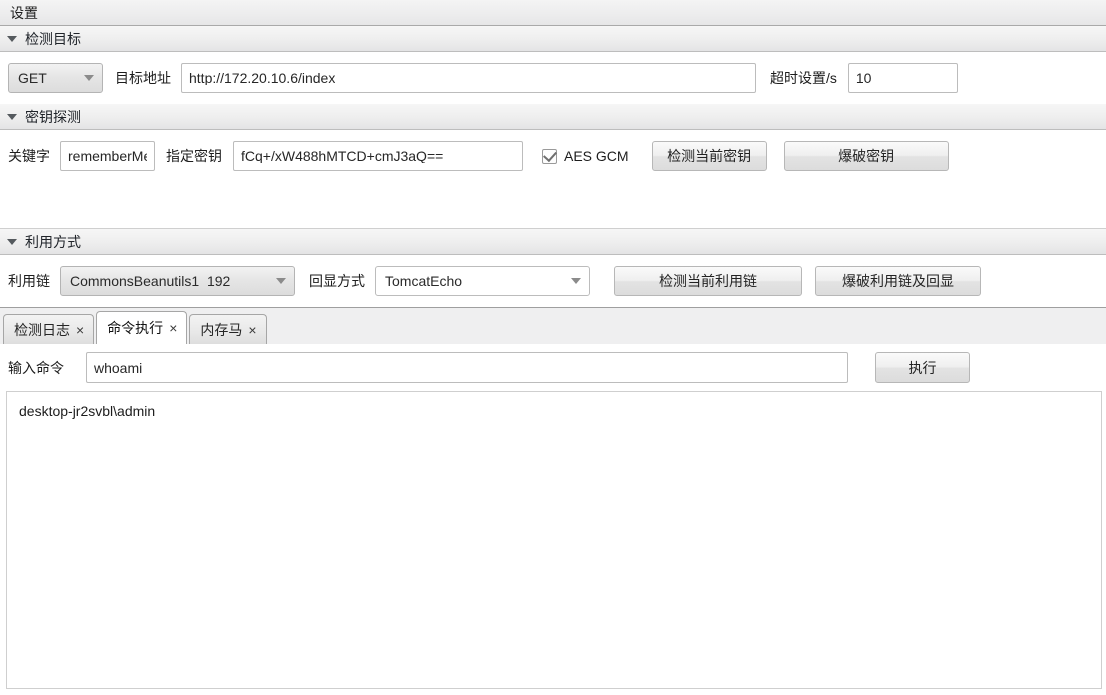 The image size is (1106, 695). I want to click on brute-force-key-label: 爆破密钥, so click(866, 156).